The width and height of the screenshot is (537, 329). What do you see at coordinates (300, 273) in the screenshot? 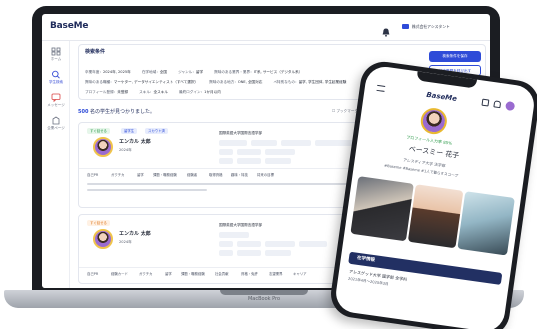
I see `profile-tab: キャリア` at bounding box center [300, 273].